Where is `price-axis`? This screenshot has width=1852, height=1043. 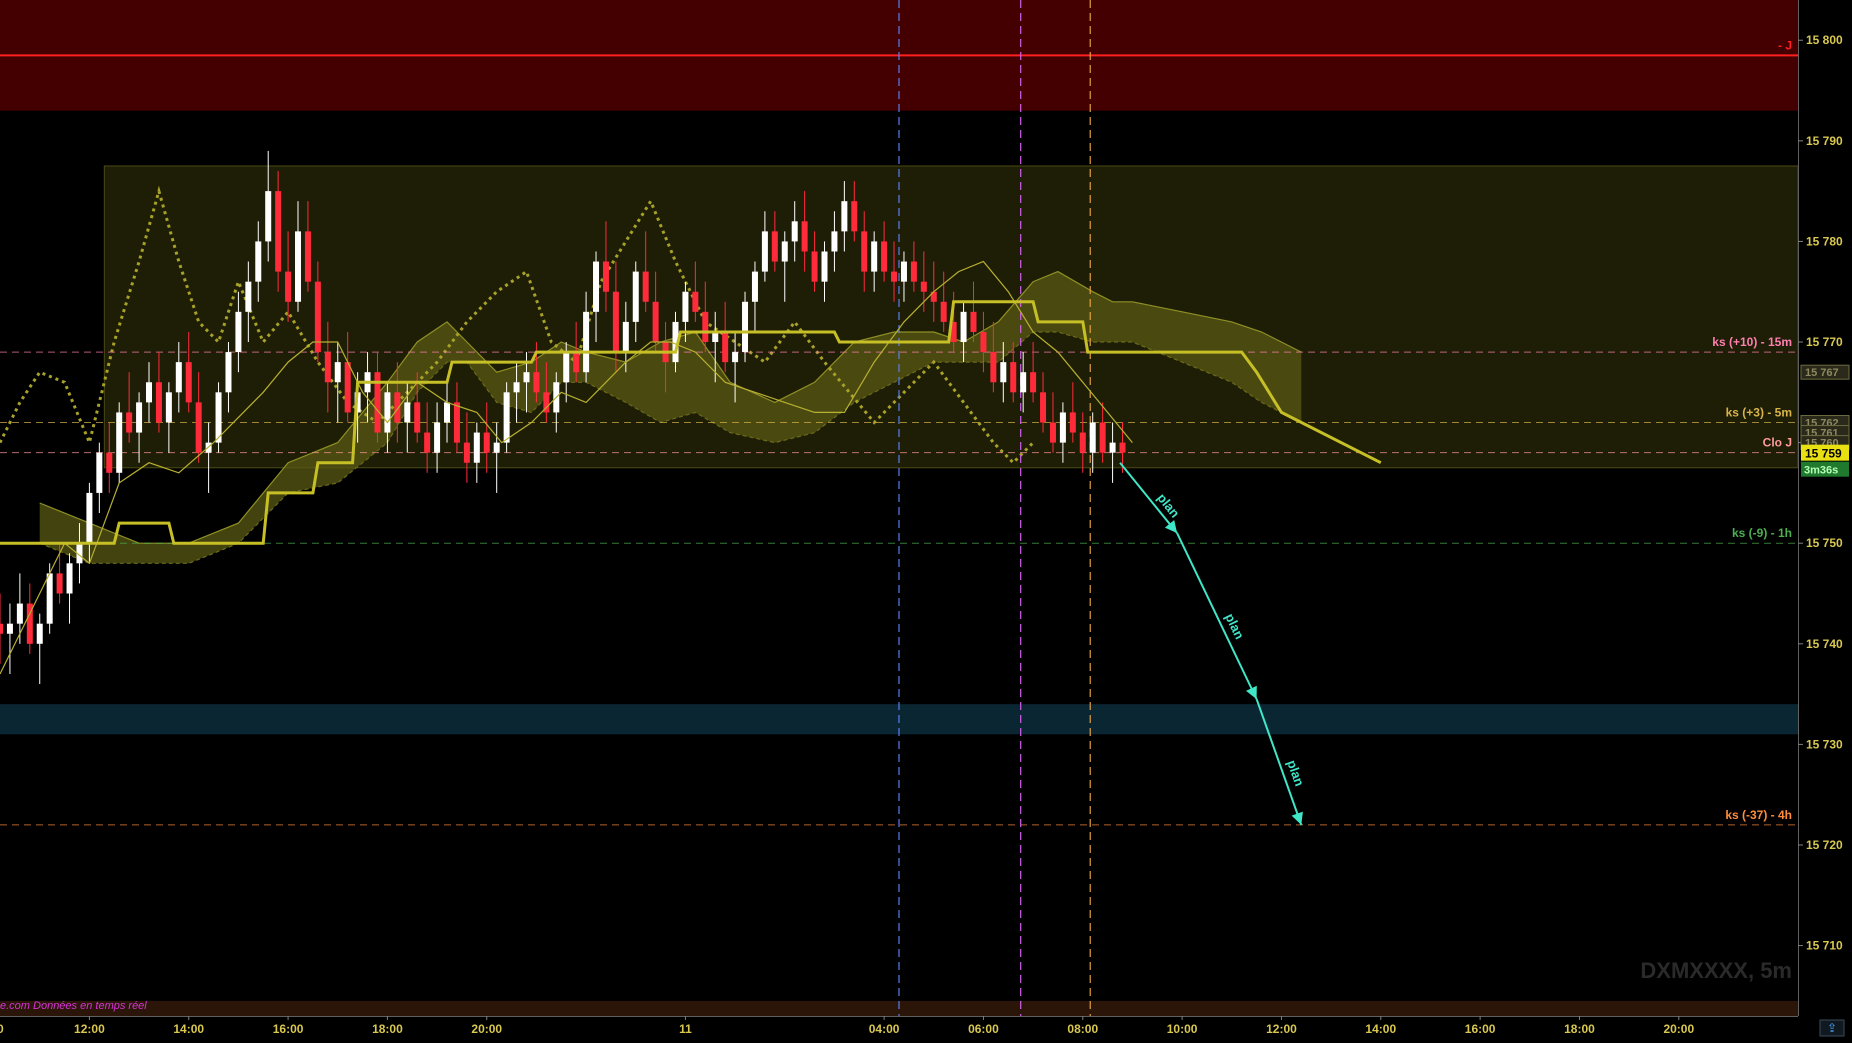 price-axis is located at coordinates (1825, 519).